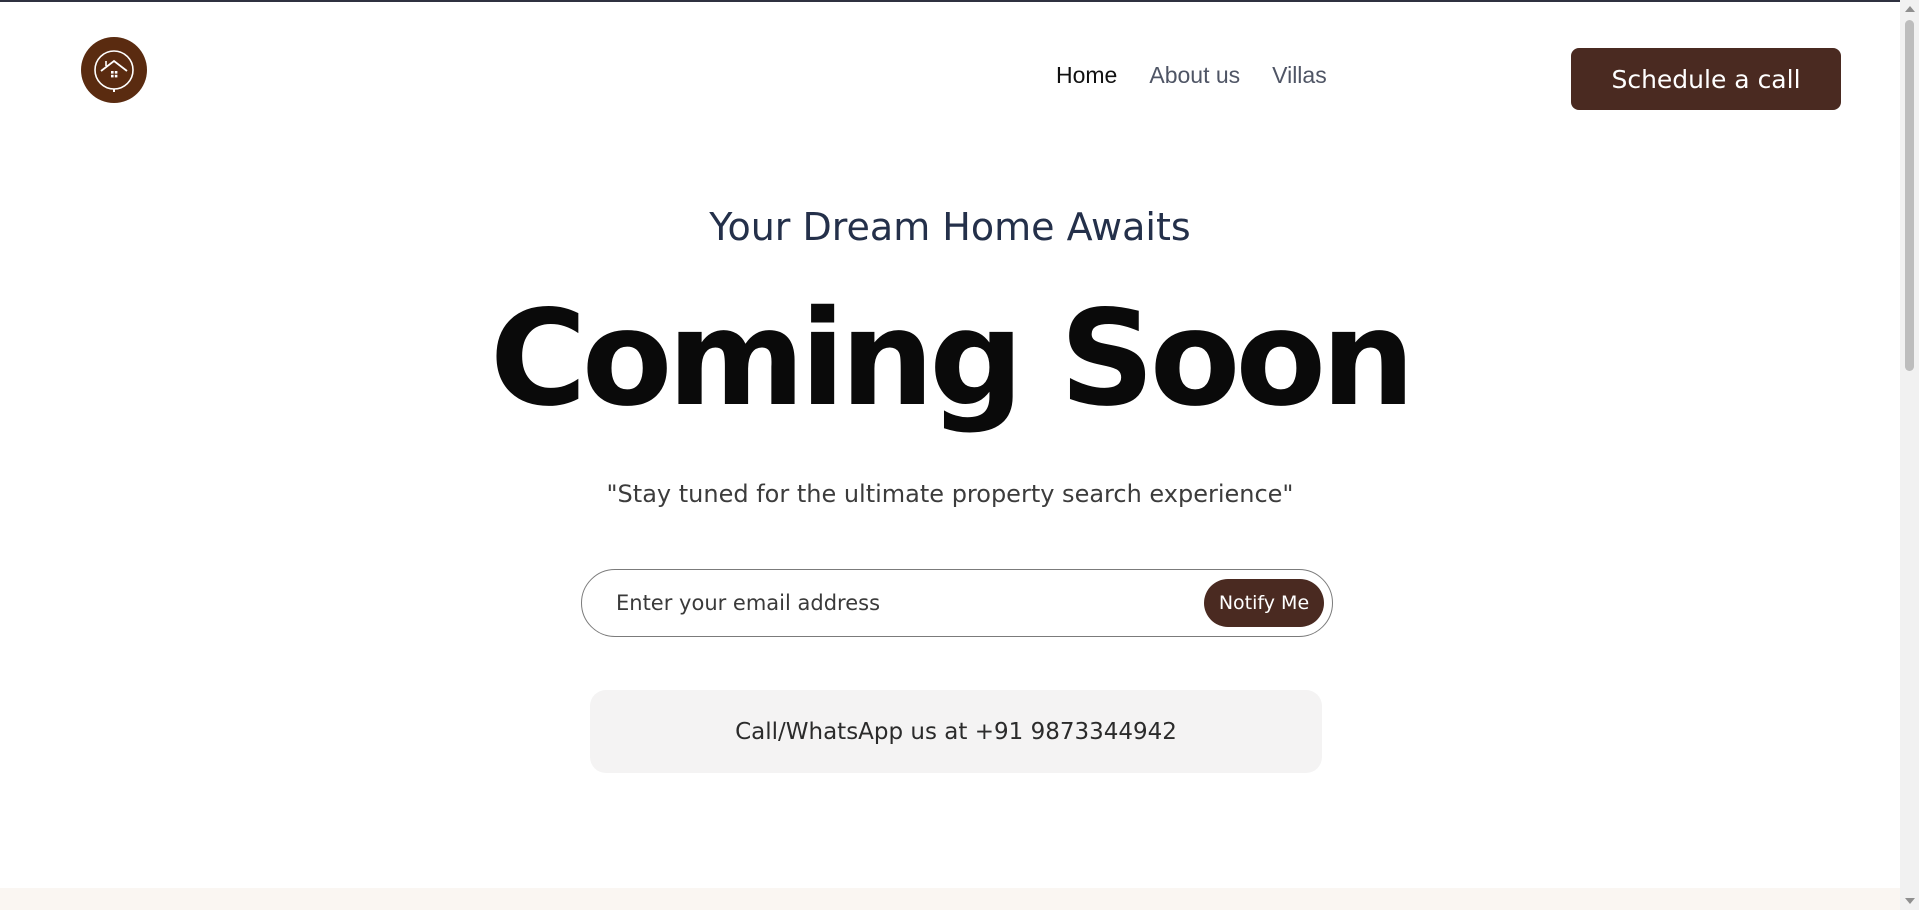  What do you see at coordinates (1909, 455) in the screenshot?
I see `vertical-scrollbar` at bounding box center [1909, 455].